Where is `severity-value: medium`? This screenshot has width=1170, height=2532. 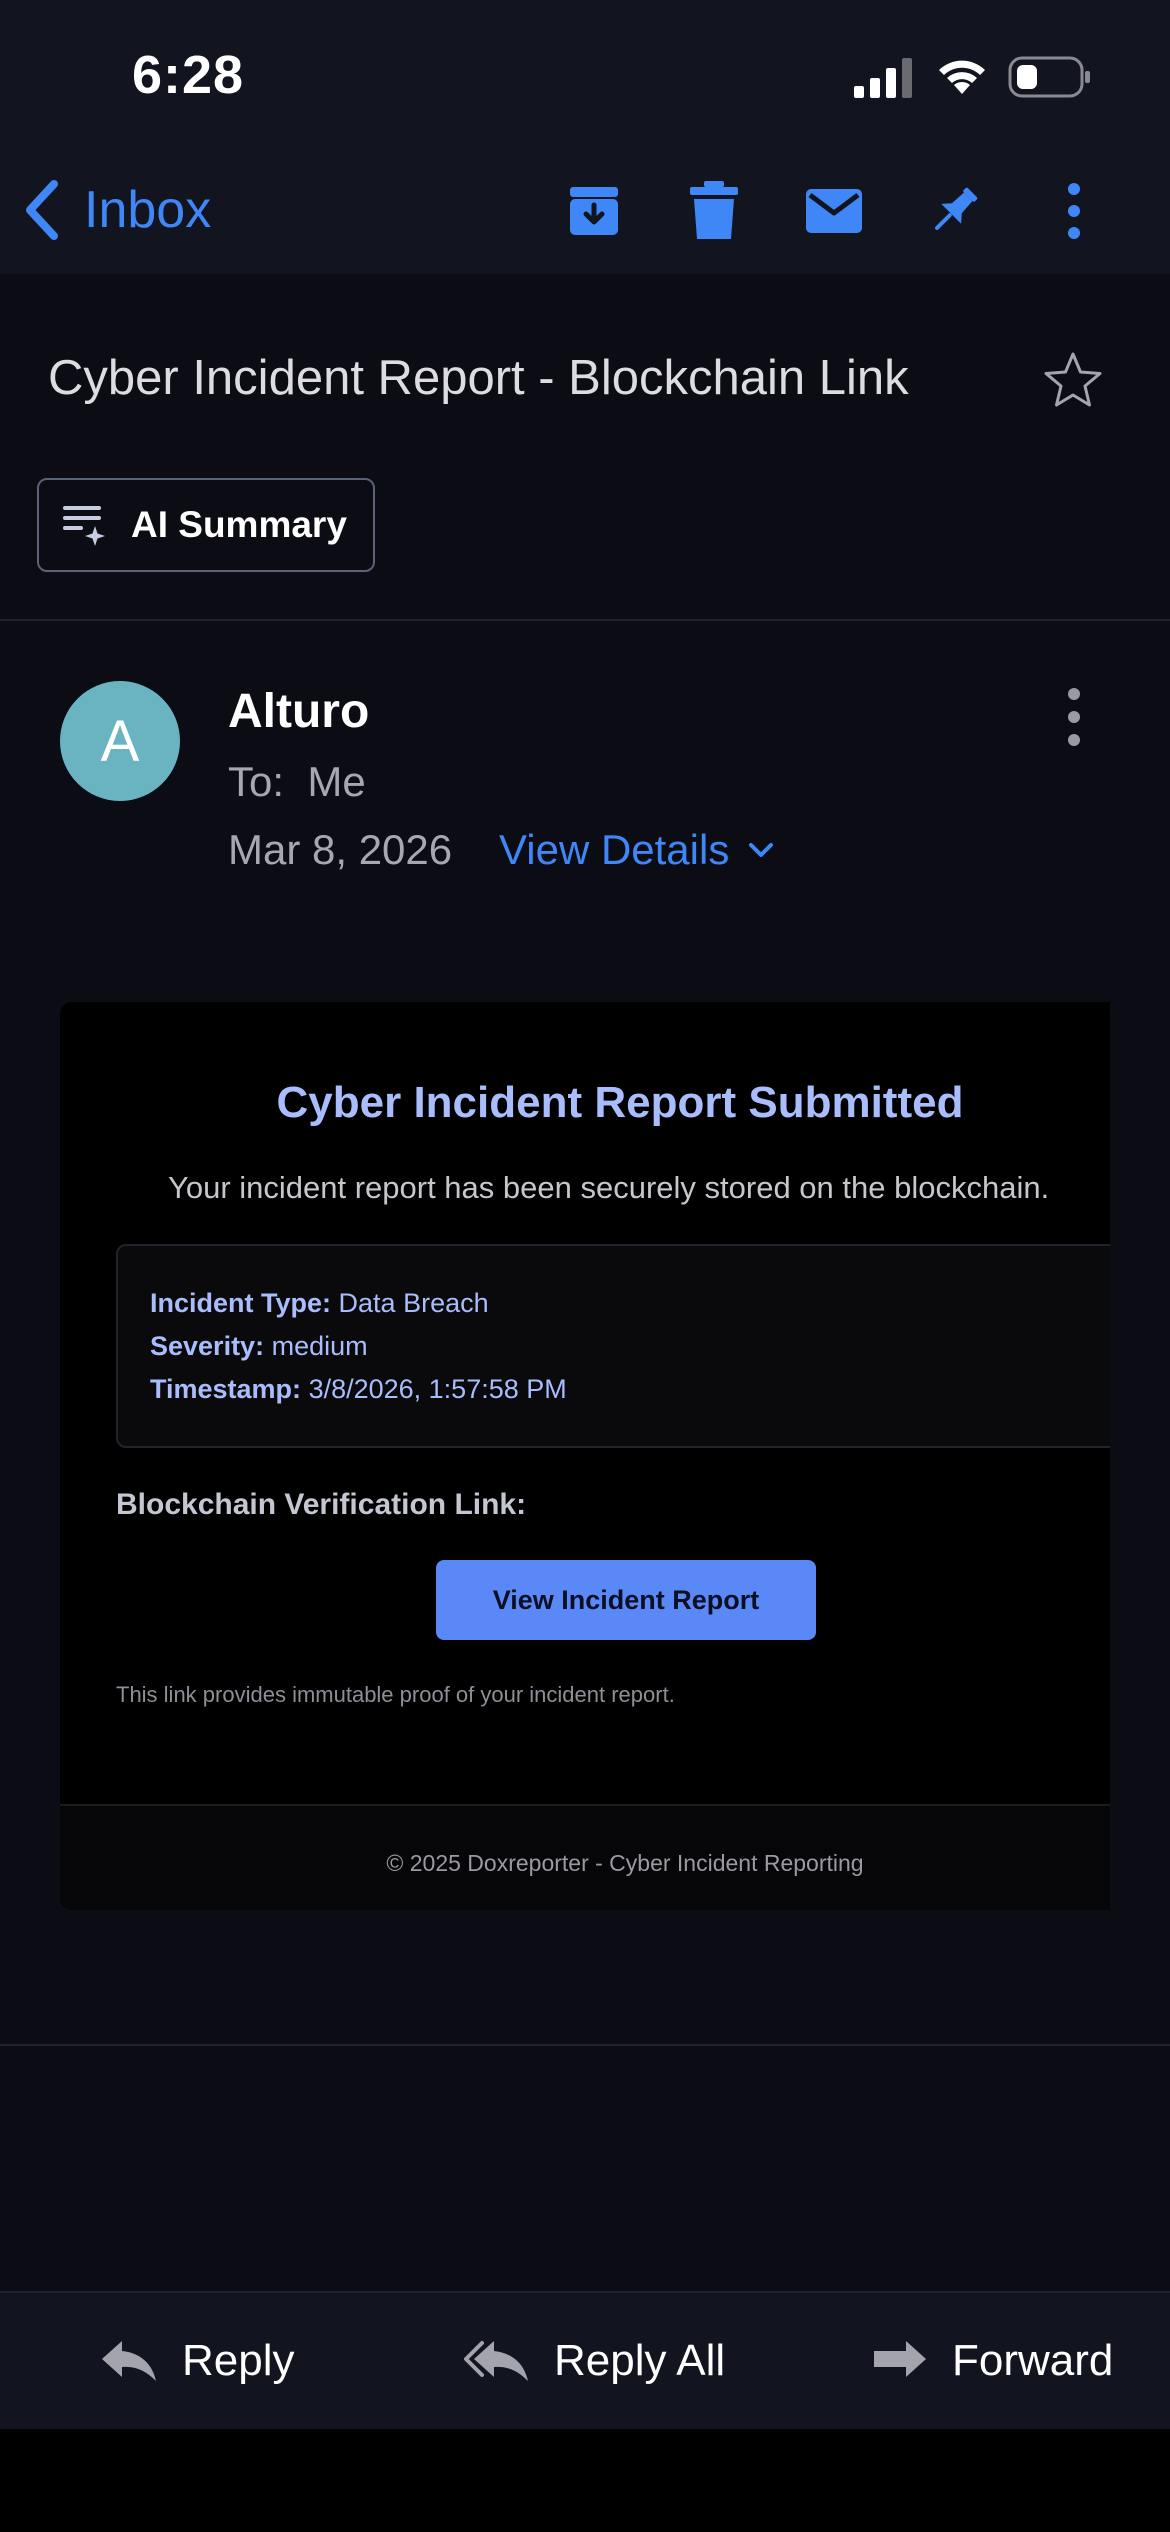 severity-value: medium is located at coordinates (319, 1346).